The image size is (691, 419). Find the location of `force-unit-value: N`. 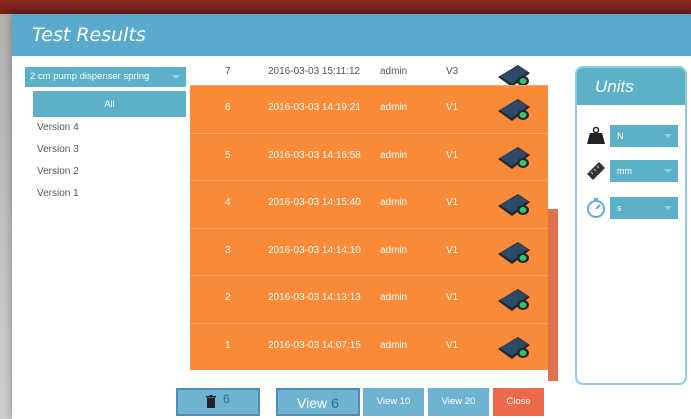

force-unit-value: N is located at coordinates (620, 136).